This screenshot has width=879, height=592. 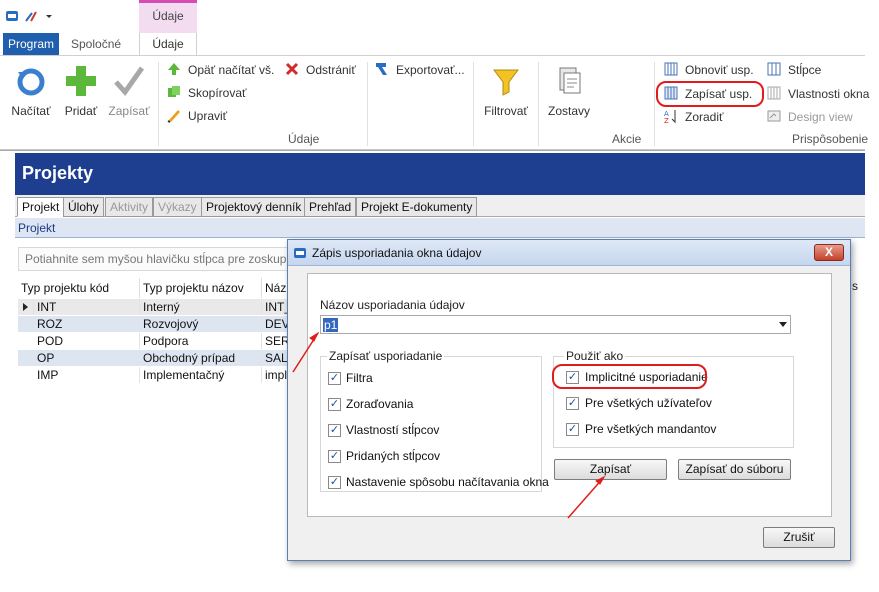 What do you see at coordinates (174, 69) in the screenshot?
I see `arrow-up-icon` at bounding box center [174, 69].